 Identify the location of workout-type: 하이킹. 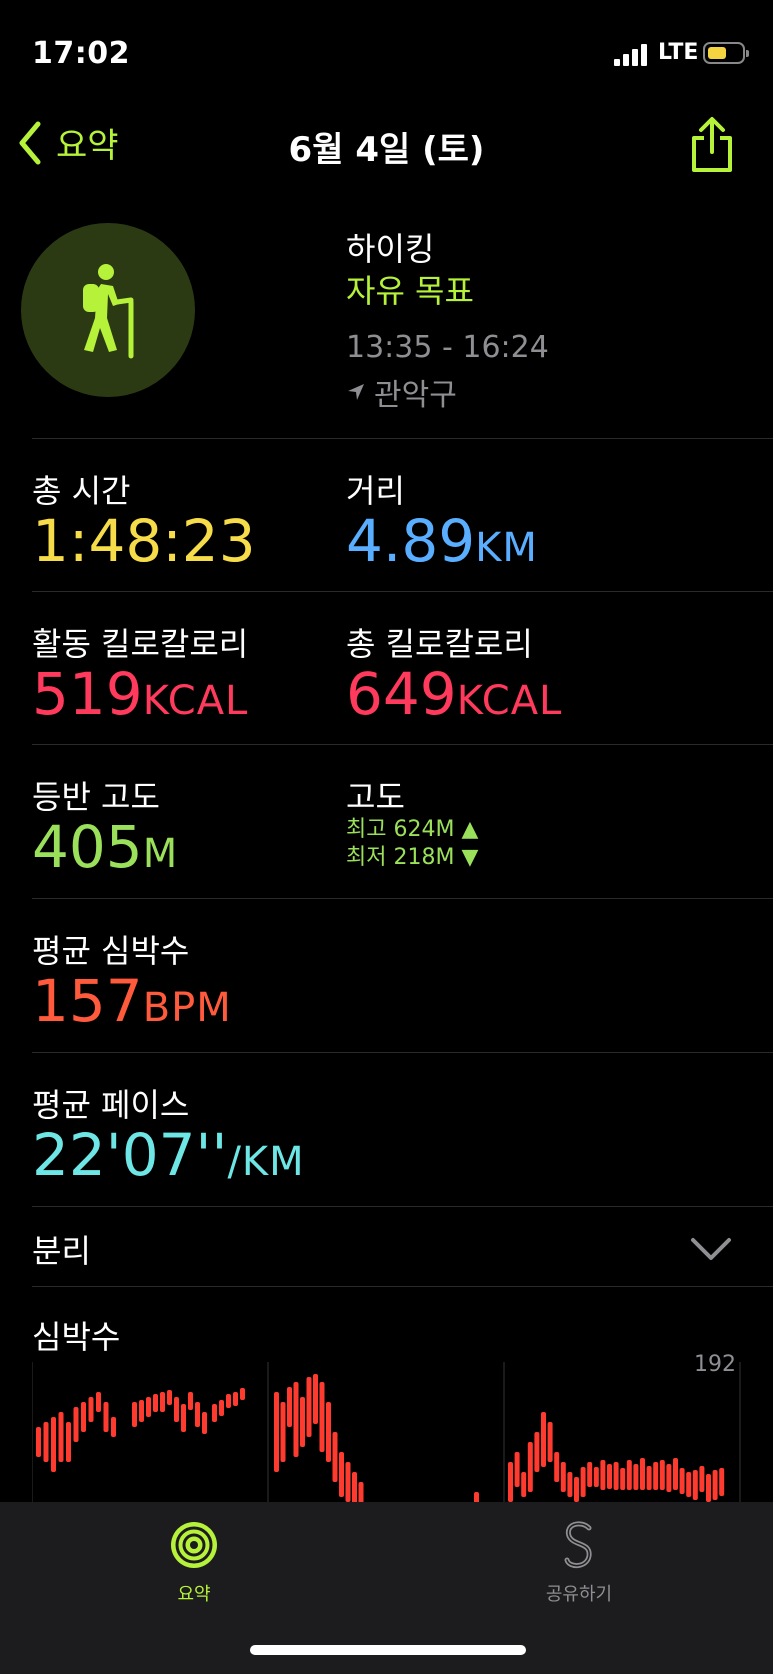
(390, 249).